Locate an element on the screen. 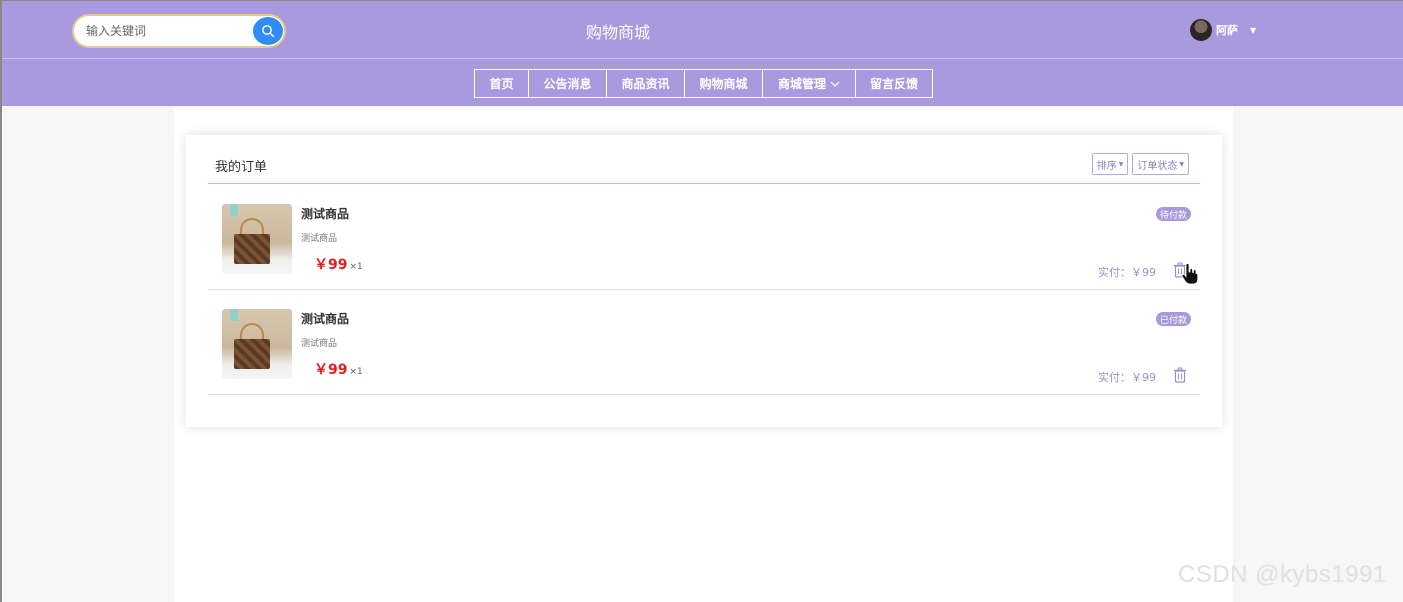 The width and height of the screenshot is (1403, 602). nav-item-shop-management: 商城管理 is located at coordinates (809, 83).